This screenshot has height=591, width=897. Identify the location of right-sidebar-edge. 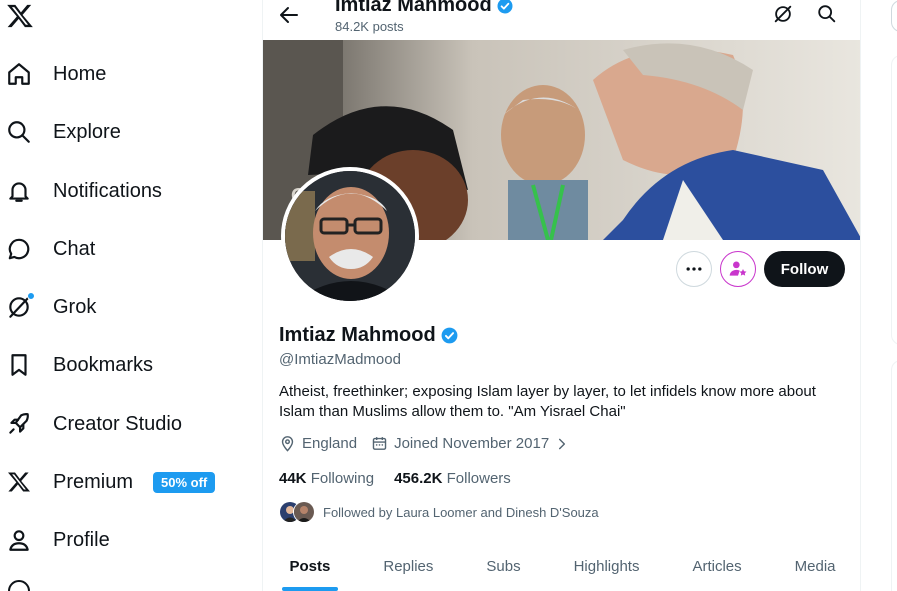
(879, 295).